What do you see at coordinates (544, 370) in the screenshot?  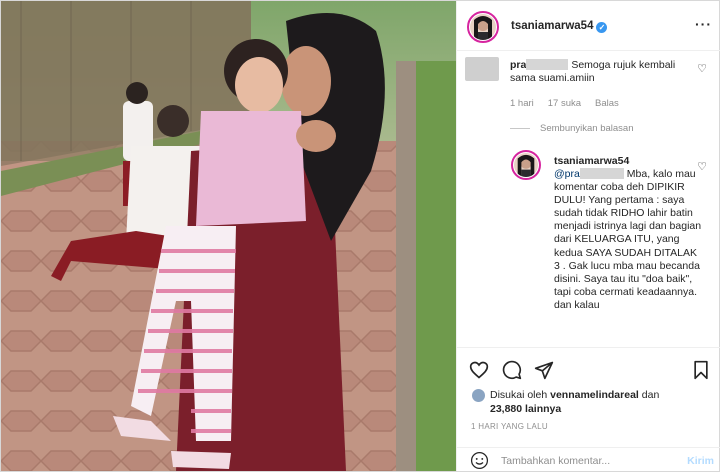 I see `share-paper-plane-icon` at bounding box center [544, 370].